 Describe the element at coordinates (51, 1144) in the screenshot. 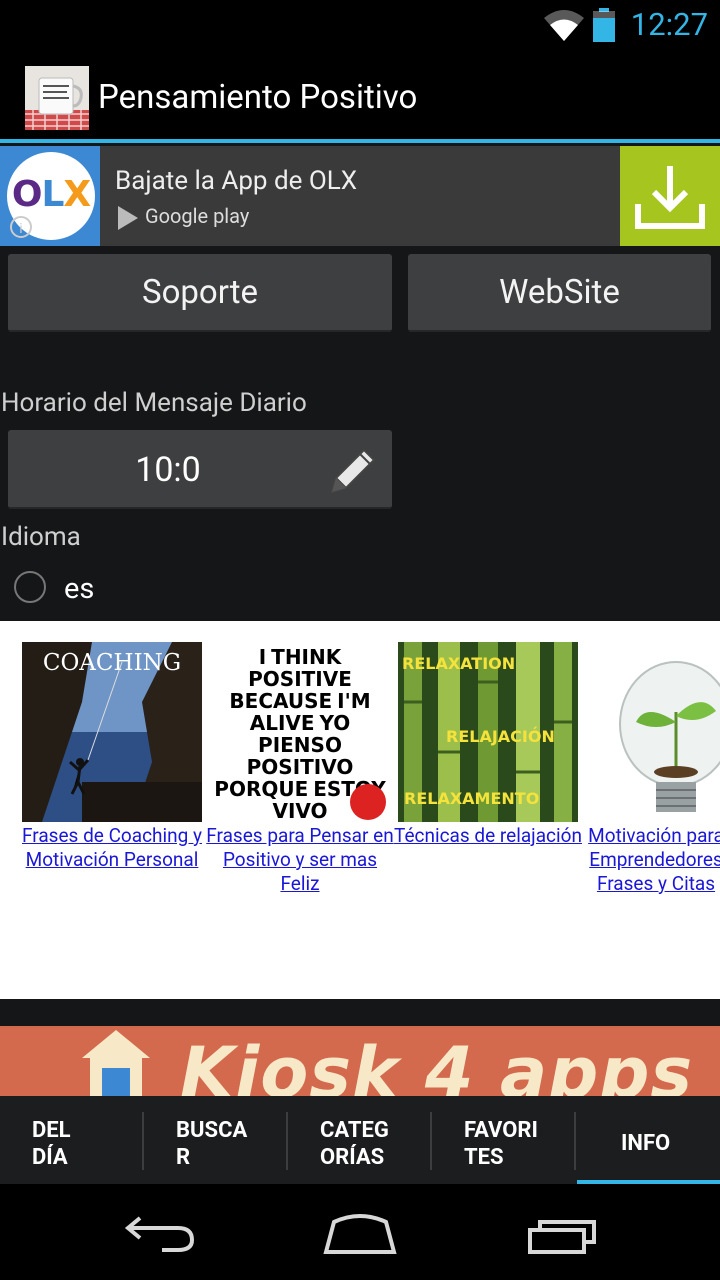

I see `tab-label: DEL DÍA` at that location.